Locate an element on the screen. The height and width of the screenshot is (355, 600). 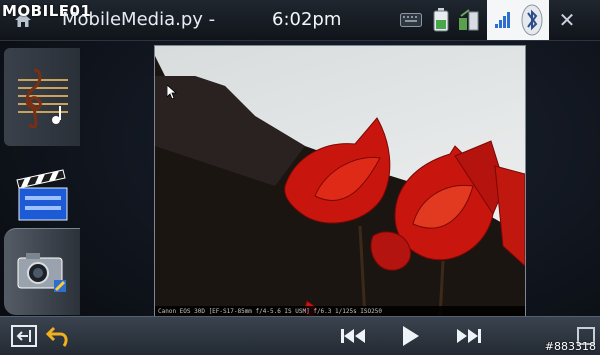
watermark-credit: #883318 is located at coordinates (570, 346).